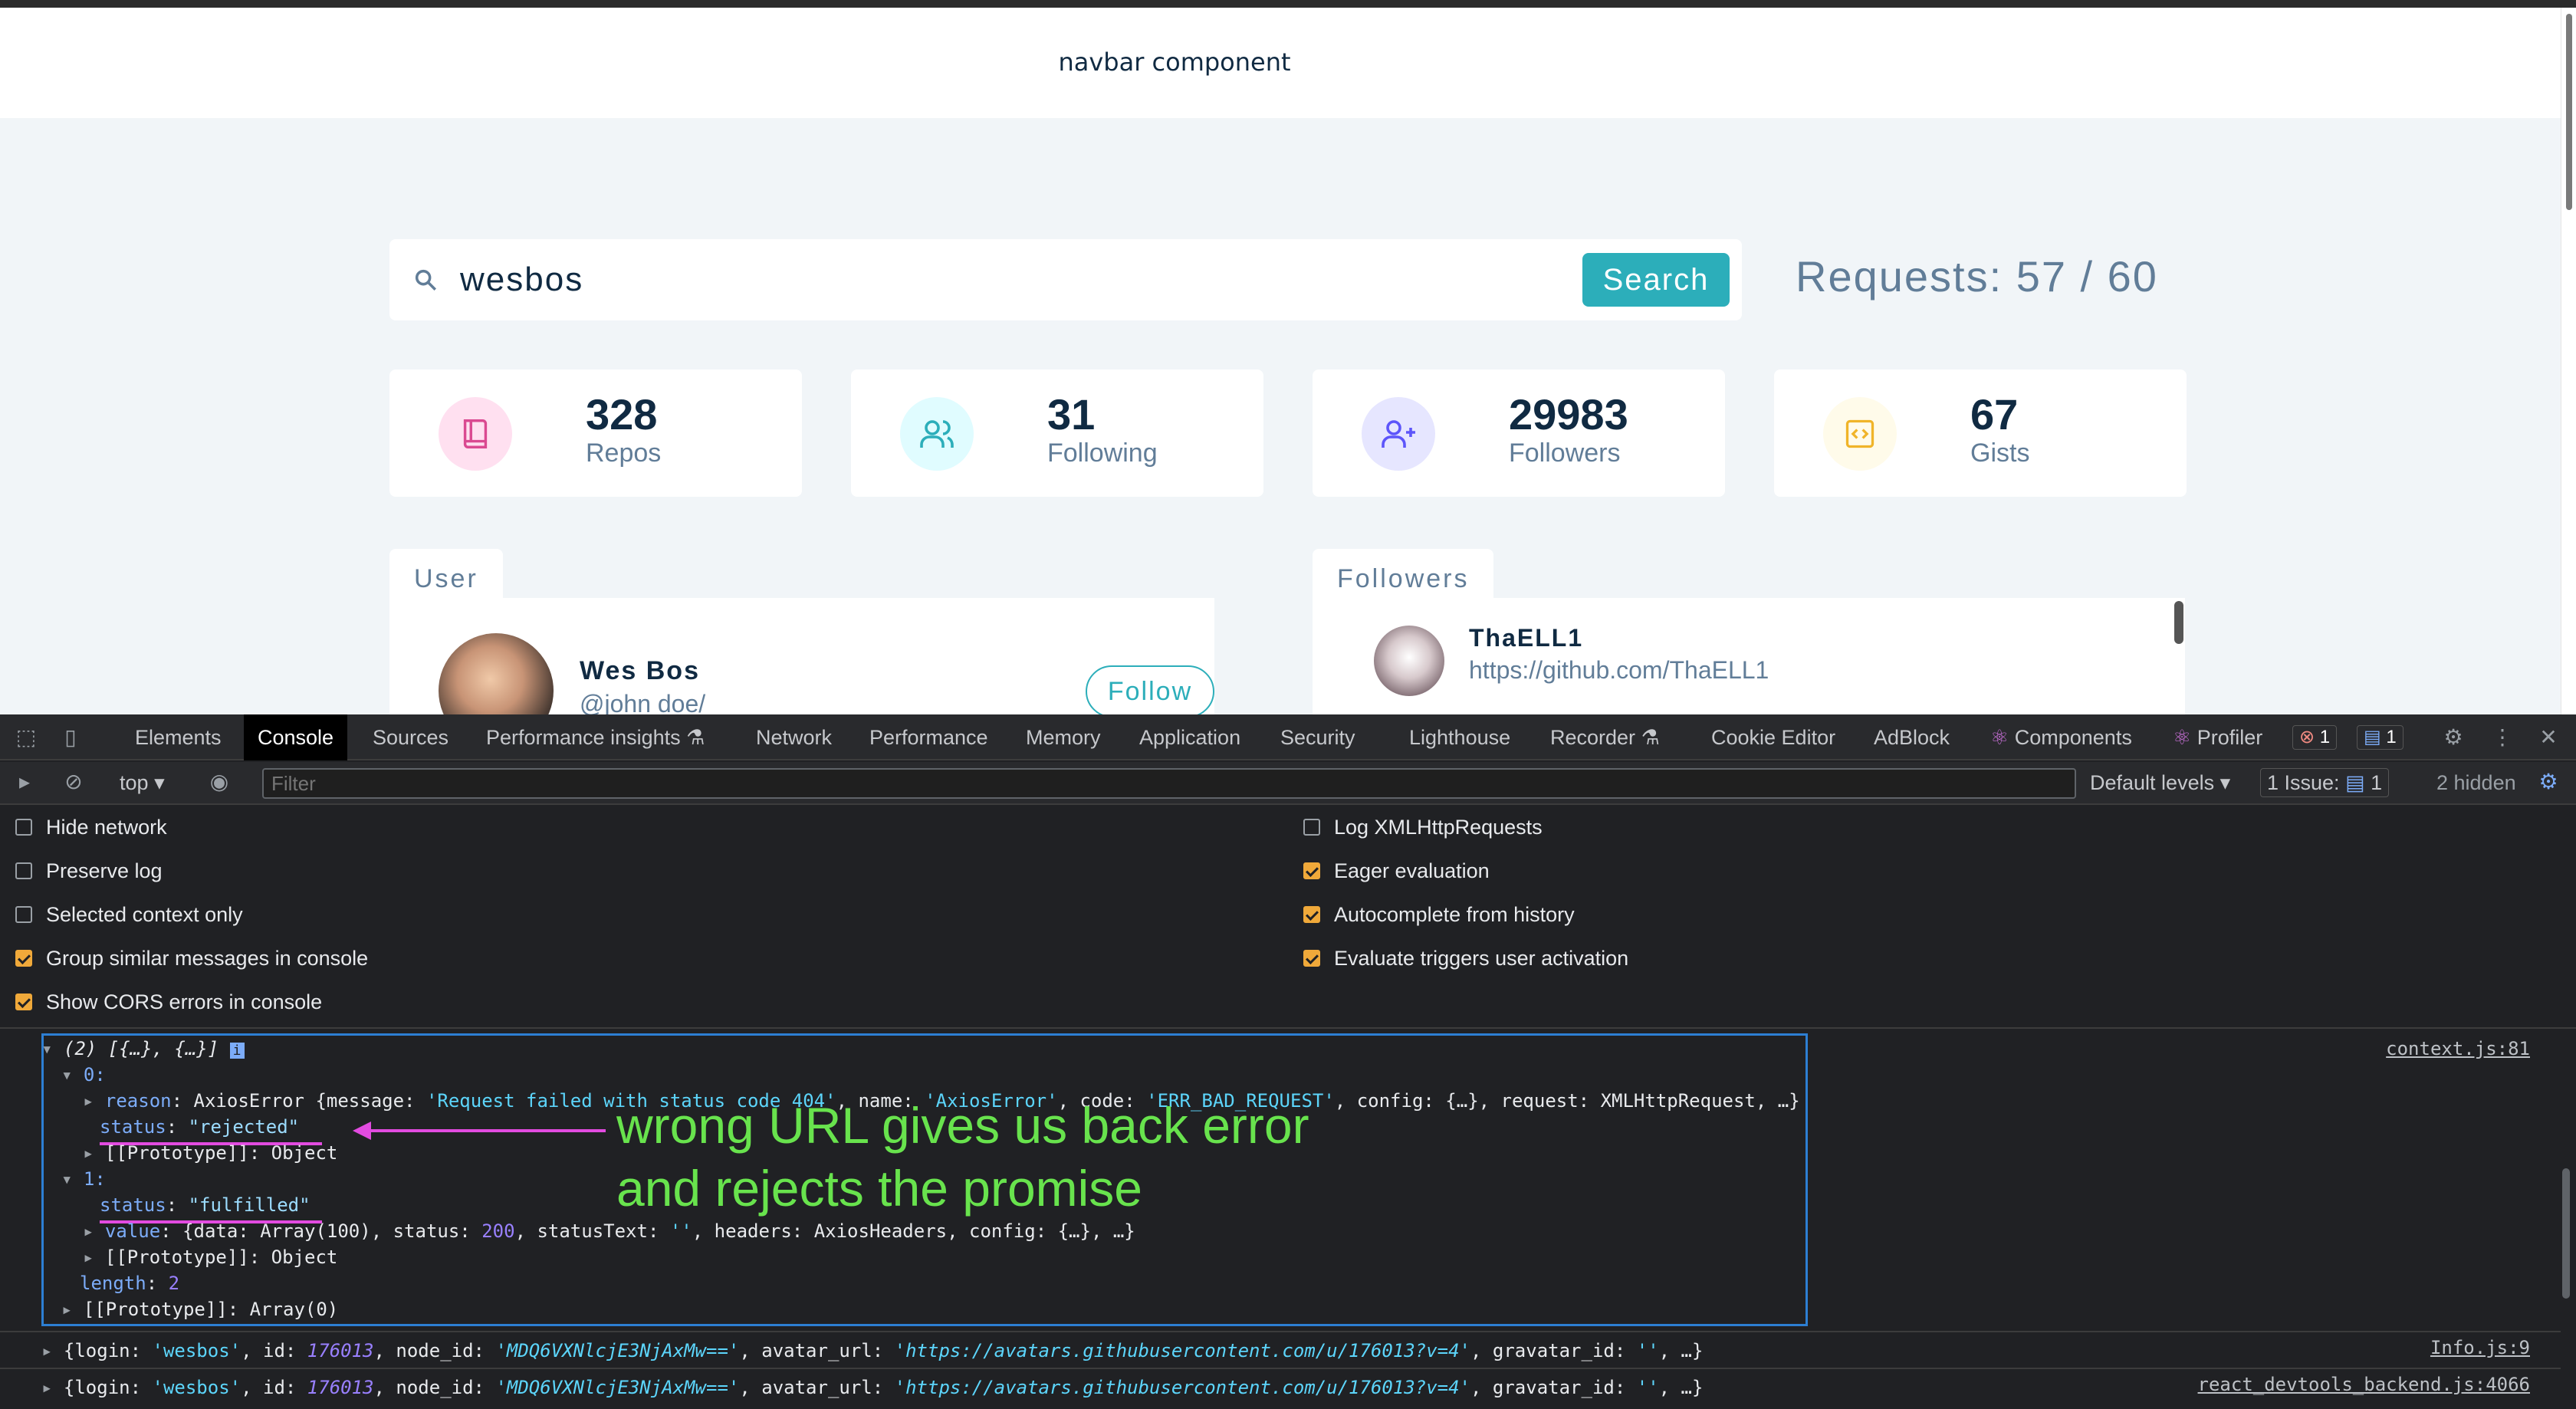 This screenshot has height=1409, width=2576. Describe the element at coordinates (498, 1231) in the screenshot. I see `value-number: 200` at that location.